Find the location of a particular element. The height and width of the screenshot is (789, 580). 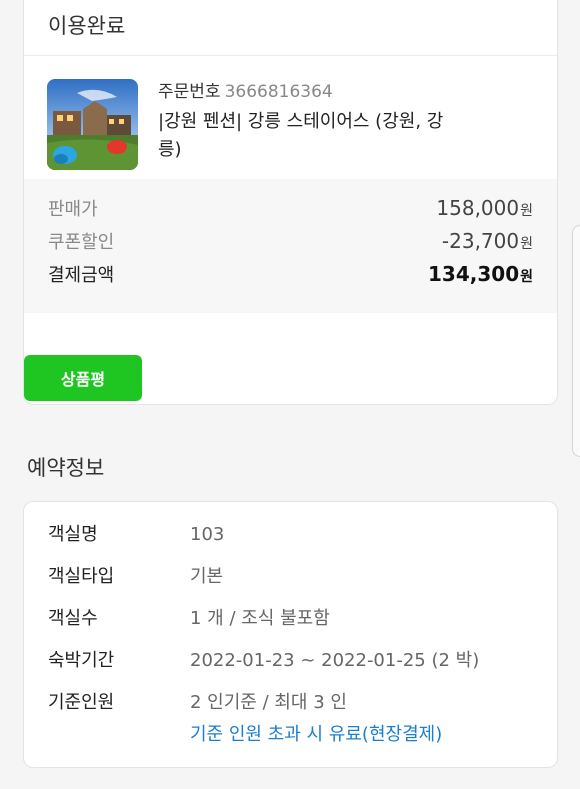

reservation-value-group: 2 인기준 / 최대 3 인 기준 인원 초과 시 유료(현장결제) is located at coordinates (316, 719).